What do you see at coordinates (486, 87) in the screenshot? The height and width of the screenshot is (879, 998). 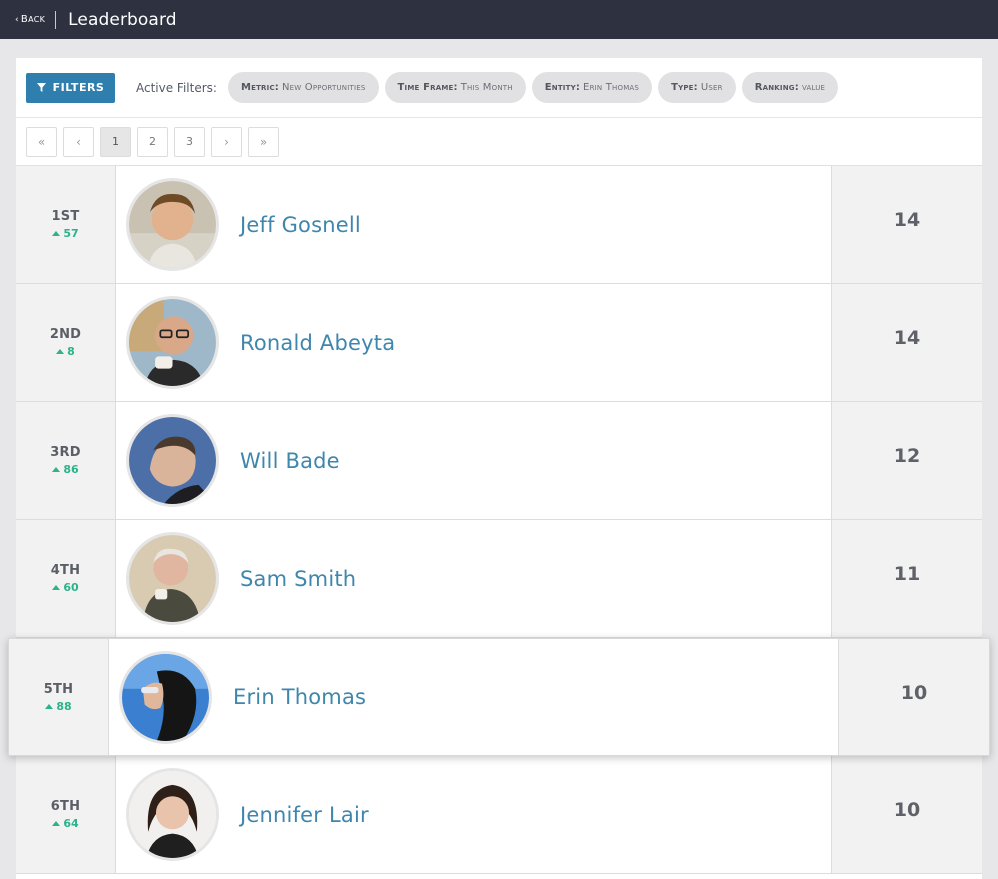 I see `chip-value: This Month` at bounding box center [486, 87].